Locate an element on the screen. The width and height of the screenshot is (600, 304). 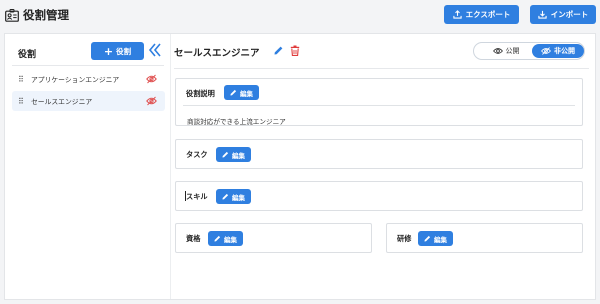
section-tasks: タスク 編集 is located at coordinates (379, 154).